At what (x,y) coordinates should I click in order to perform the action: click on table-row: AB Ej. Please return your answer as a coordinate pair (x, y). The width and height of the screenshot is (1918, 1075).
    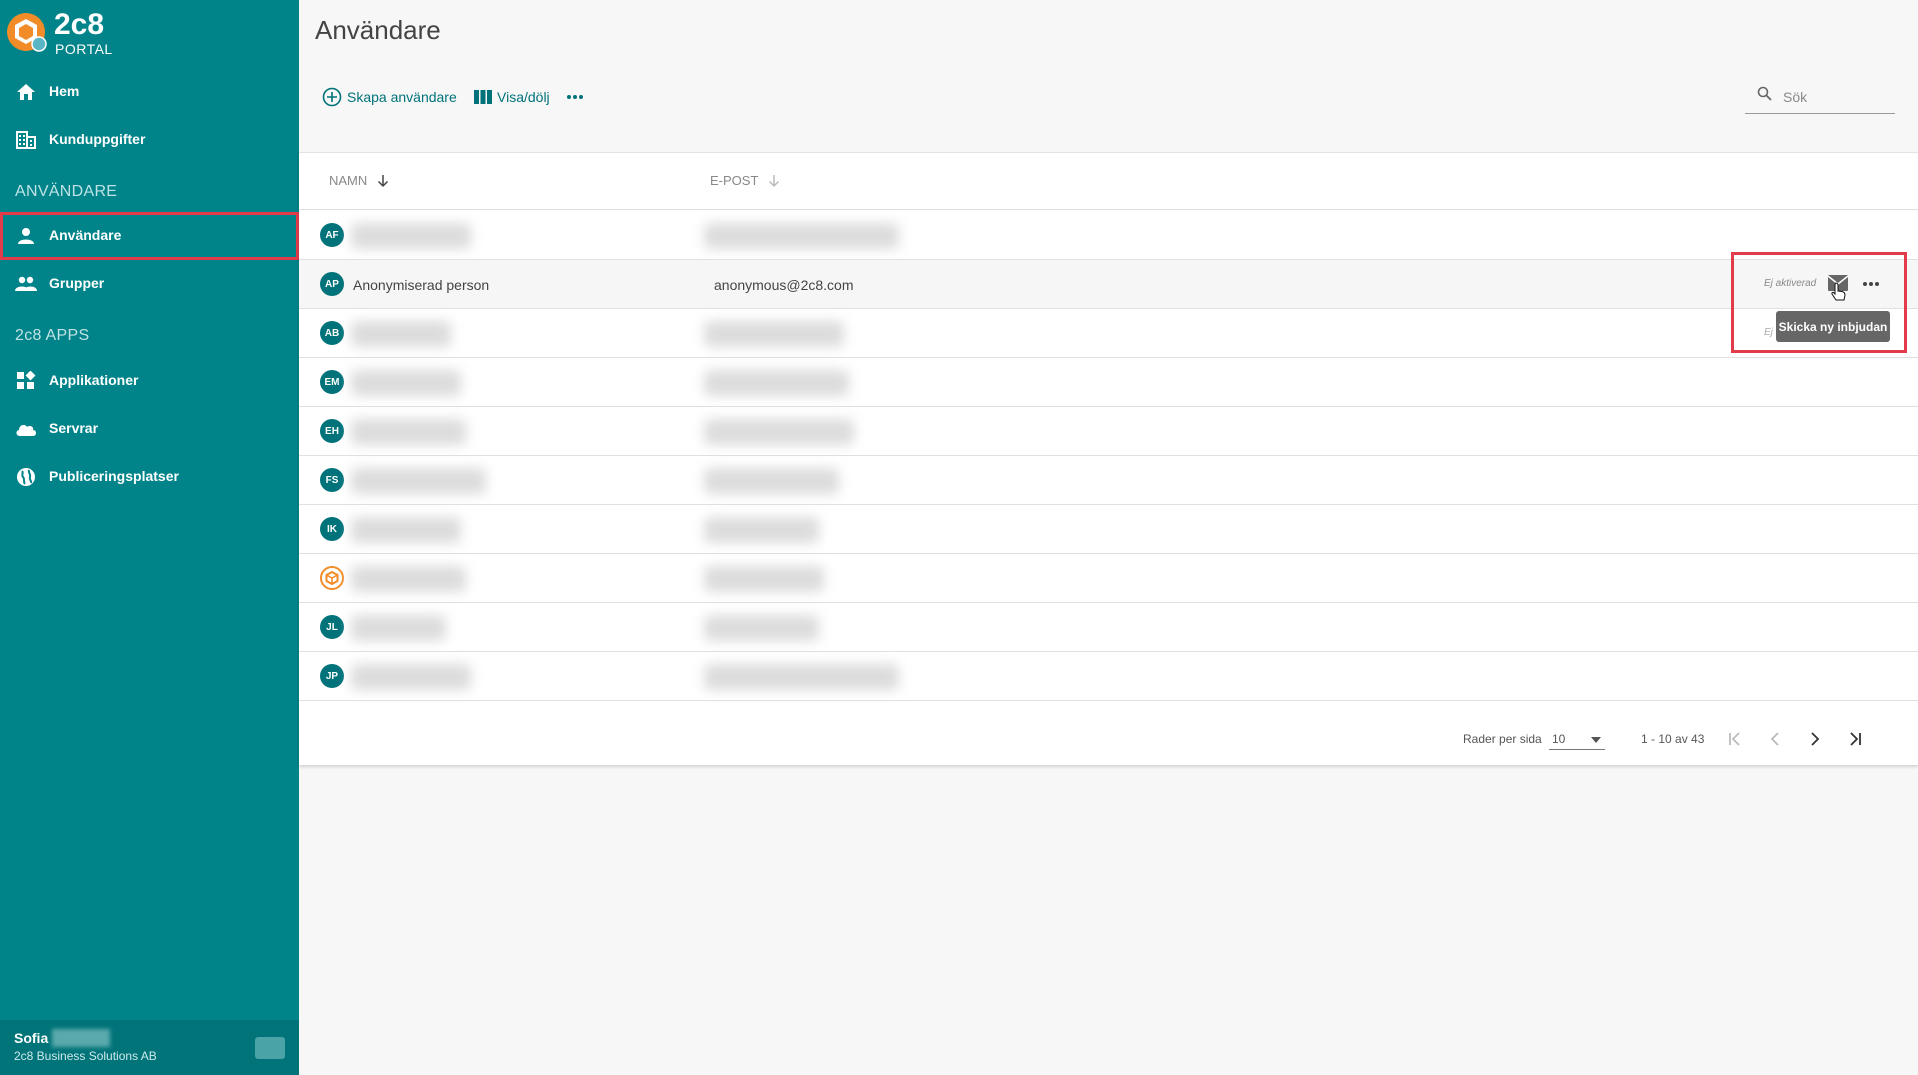
    Looking at the image, I should click on (1108, 333).